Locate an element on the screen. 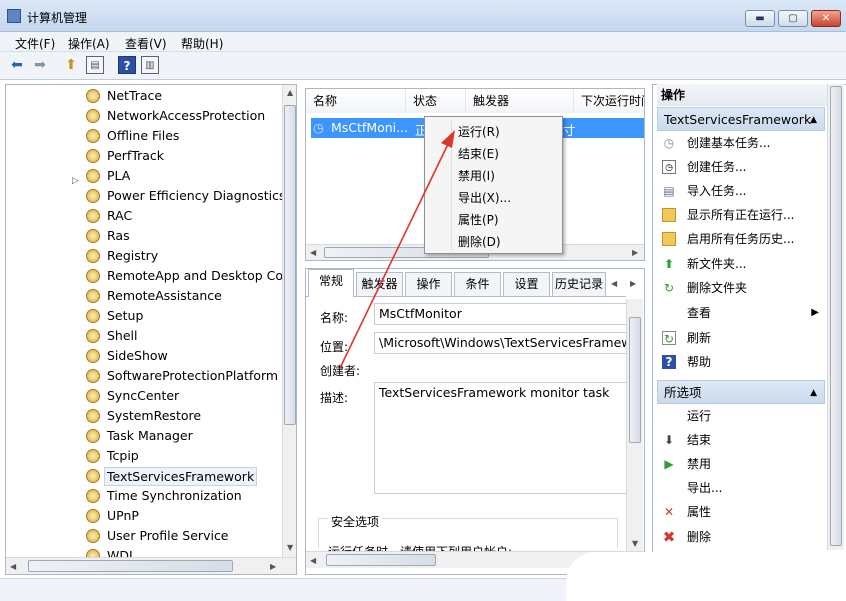 The image size is (846, 601). task-icon: ◷ is located at coordinates (669, 167).